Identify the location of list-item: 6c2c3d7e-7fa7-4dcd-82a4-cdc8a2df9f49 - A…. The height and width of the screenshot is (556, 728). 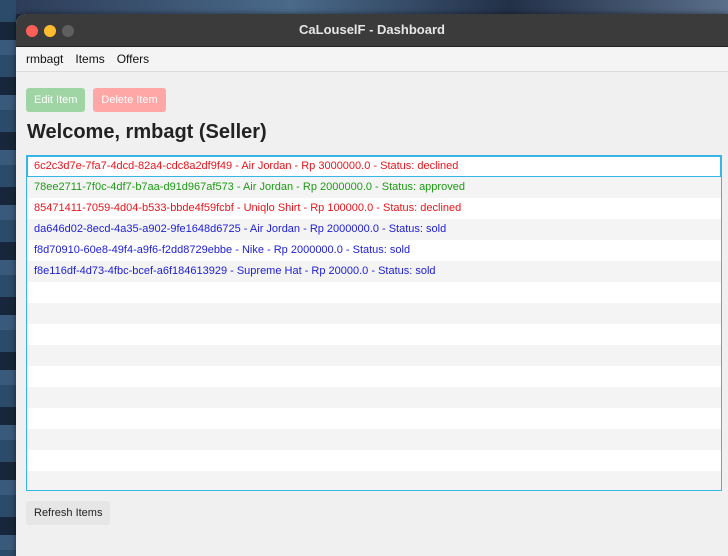
(374, 166).